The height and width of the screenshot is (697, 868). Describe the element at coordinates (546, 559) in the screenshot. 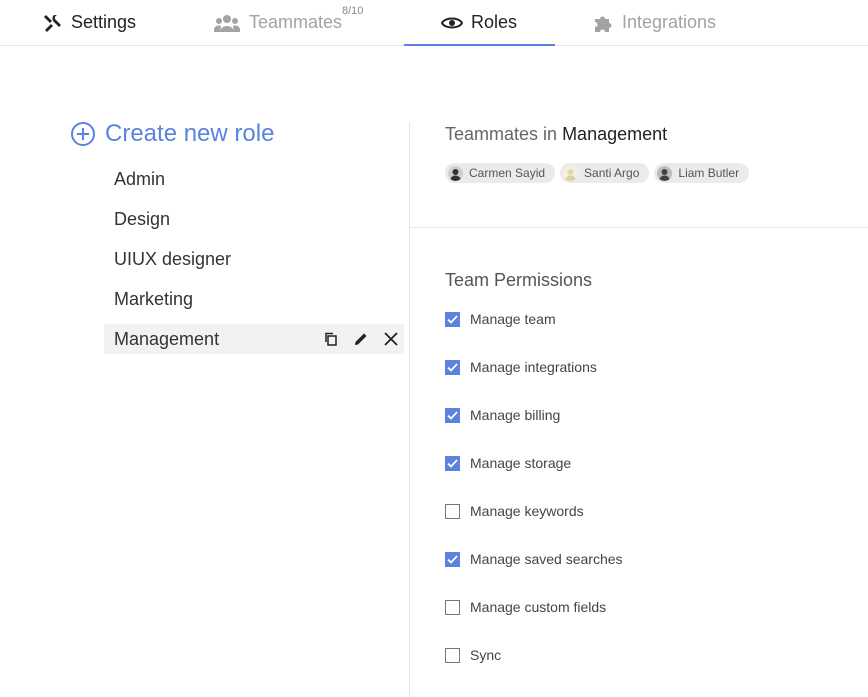

I see `permission-label: Manage saved searches` at that location.